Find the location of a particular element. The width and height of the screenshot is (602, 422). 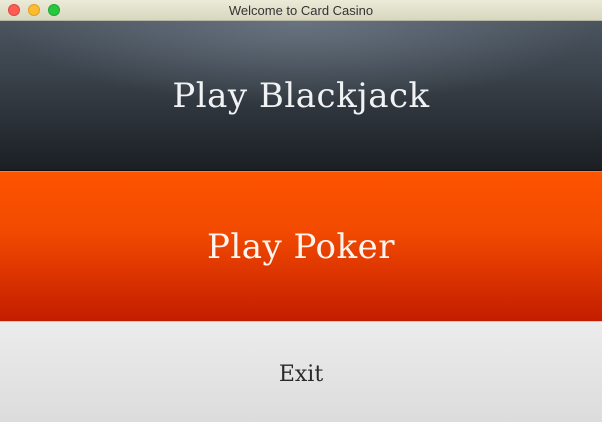

window-title: Welcome to Card Casino is located at coordinates (301, 10).